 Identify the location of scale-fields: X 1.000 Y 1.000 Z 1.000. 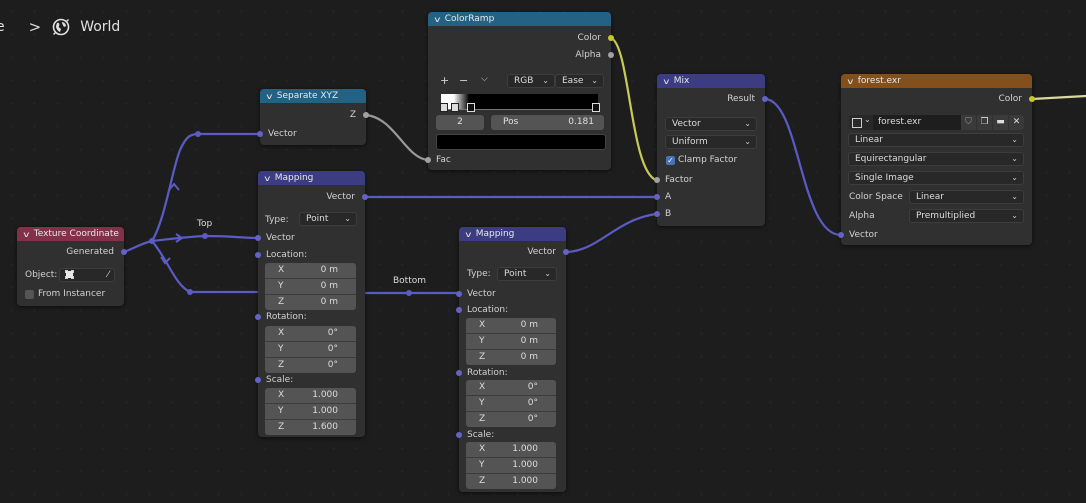
(511, 465).